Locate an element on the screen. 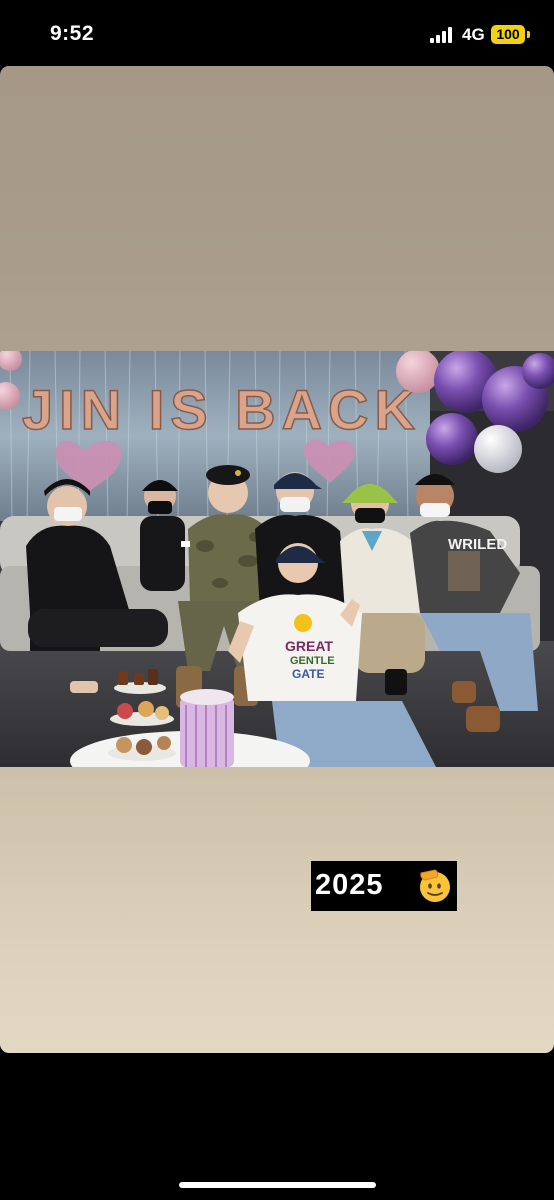 This screenshot has width=554, height=1200. shirt-text-great: GREAT is located at coordinates (309, 646).